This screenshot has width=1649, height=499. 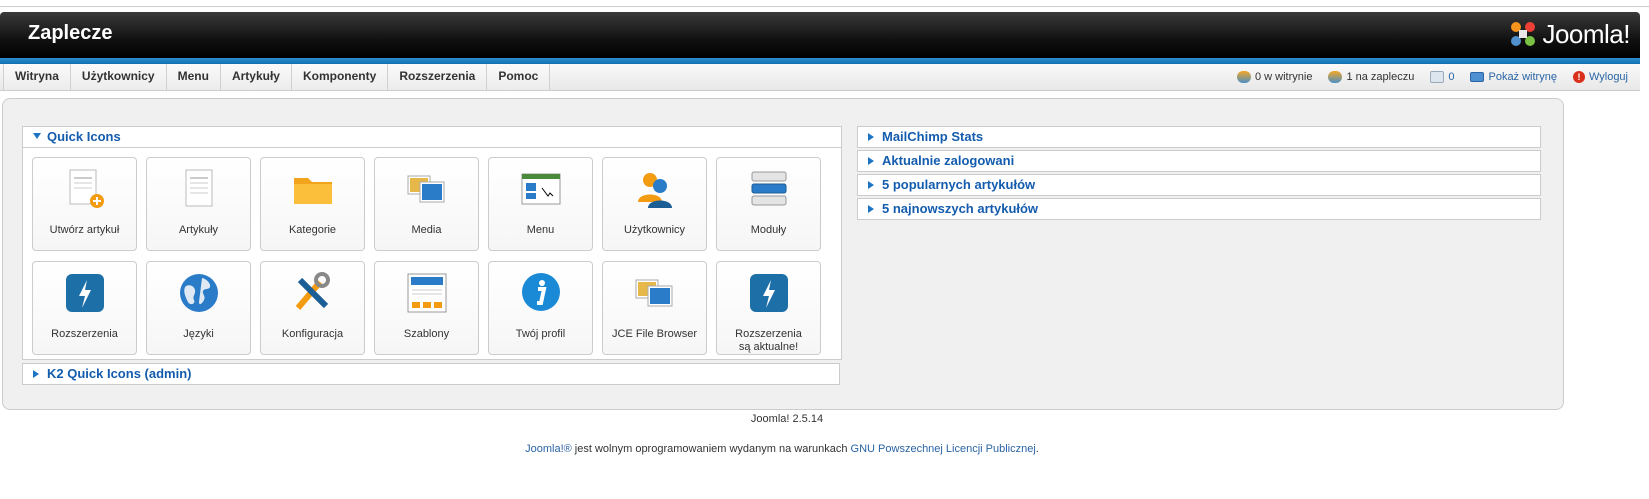 What do you see at coordinates (768, 347) in the screenshot?
I see `quick-icon-label-line2: są aktualne!` at bounding box center [768, 347].